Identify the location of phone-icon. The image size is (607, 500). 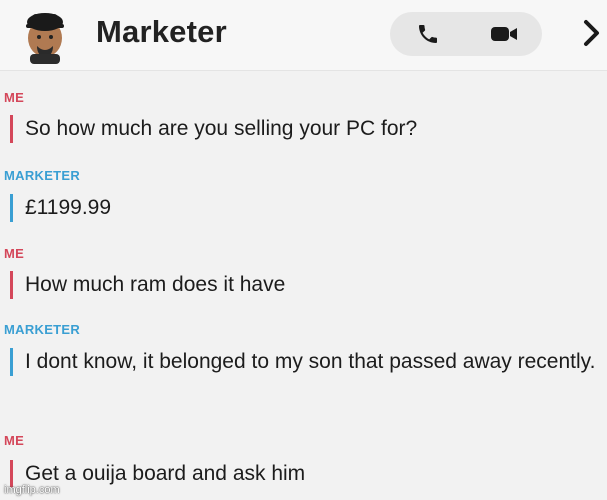
(428, 34).